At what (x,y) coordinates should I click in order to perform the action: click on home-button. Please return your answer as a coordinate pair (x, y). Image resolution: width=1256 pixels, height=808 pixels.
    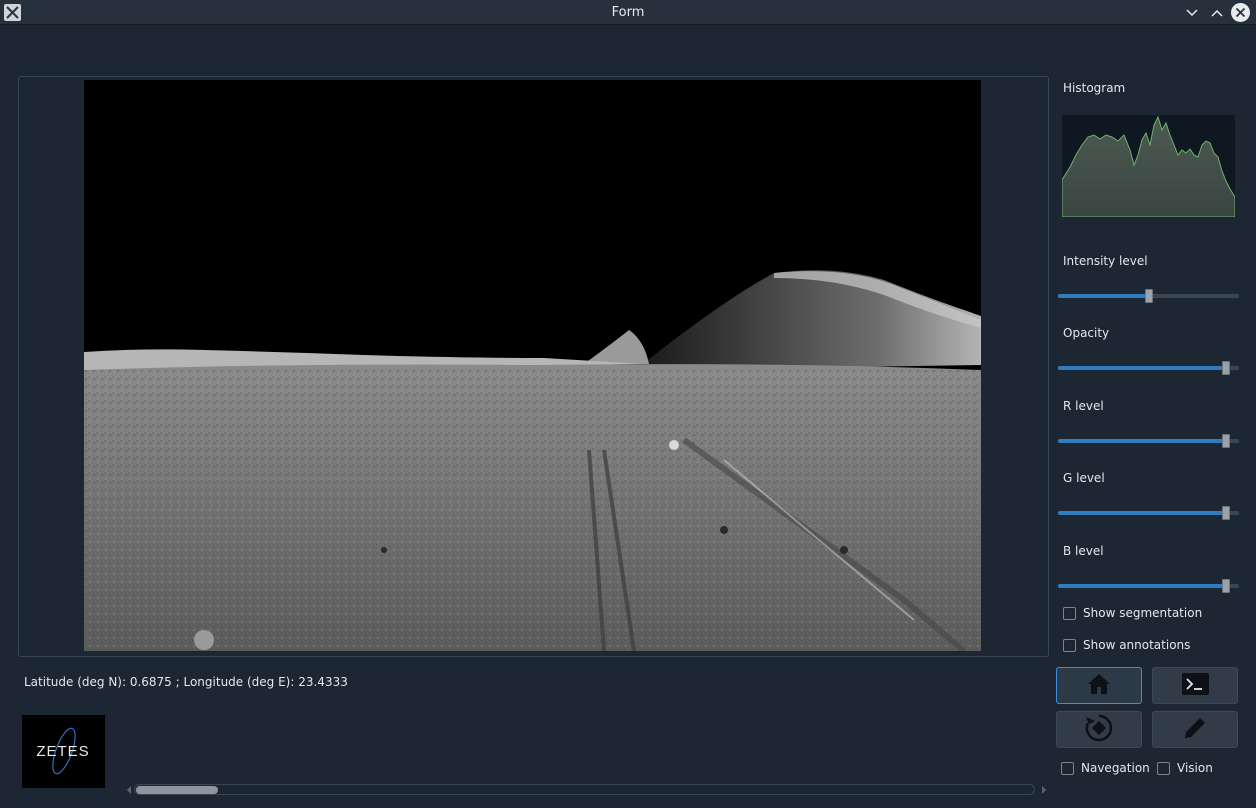
    Looking at the image, I should click on (1099, 685).